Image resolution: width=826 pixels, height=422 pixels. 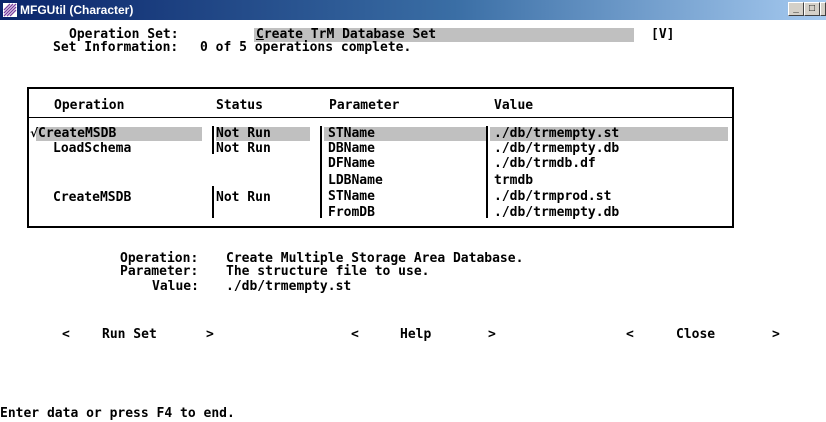 What do you see at coordinates (129, 334) in the screenshot?
I see `run-set-label: Run Set` at bounding box center [129, 334].